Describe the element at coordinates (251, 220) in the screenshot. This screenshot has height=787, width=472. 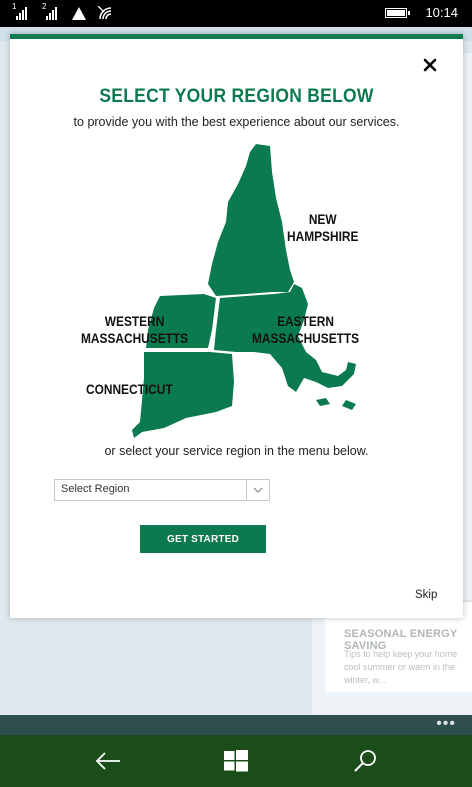
I see `map-region-new-hampshire` at that location.